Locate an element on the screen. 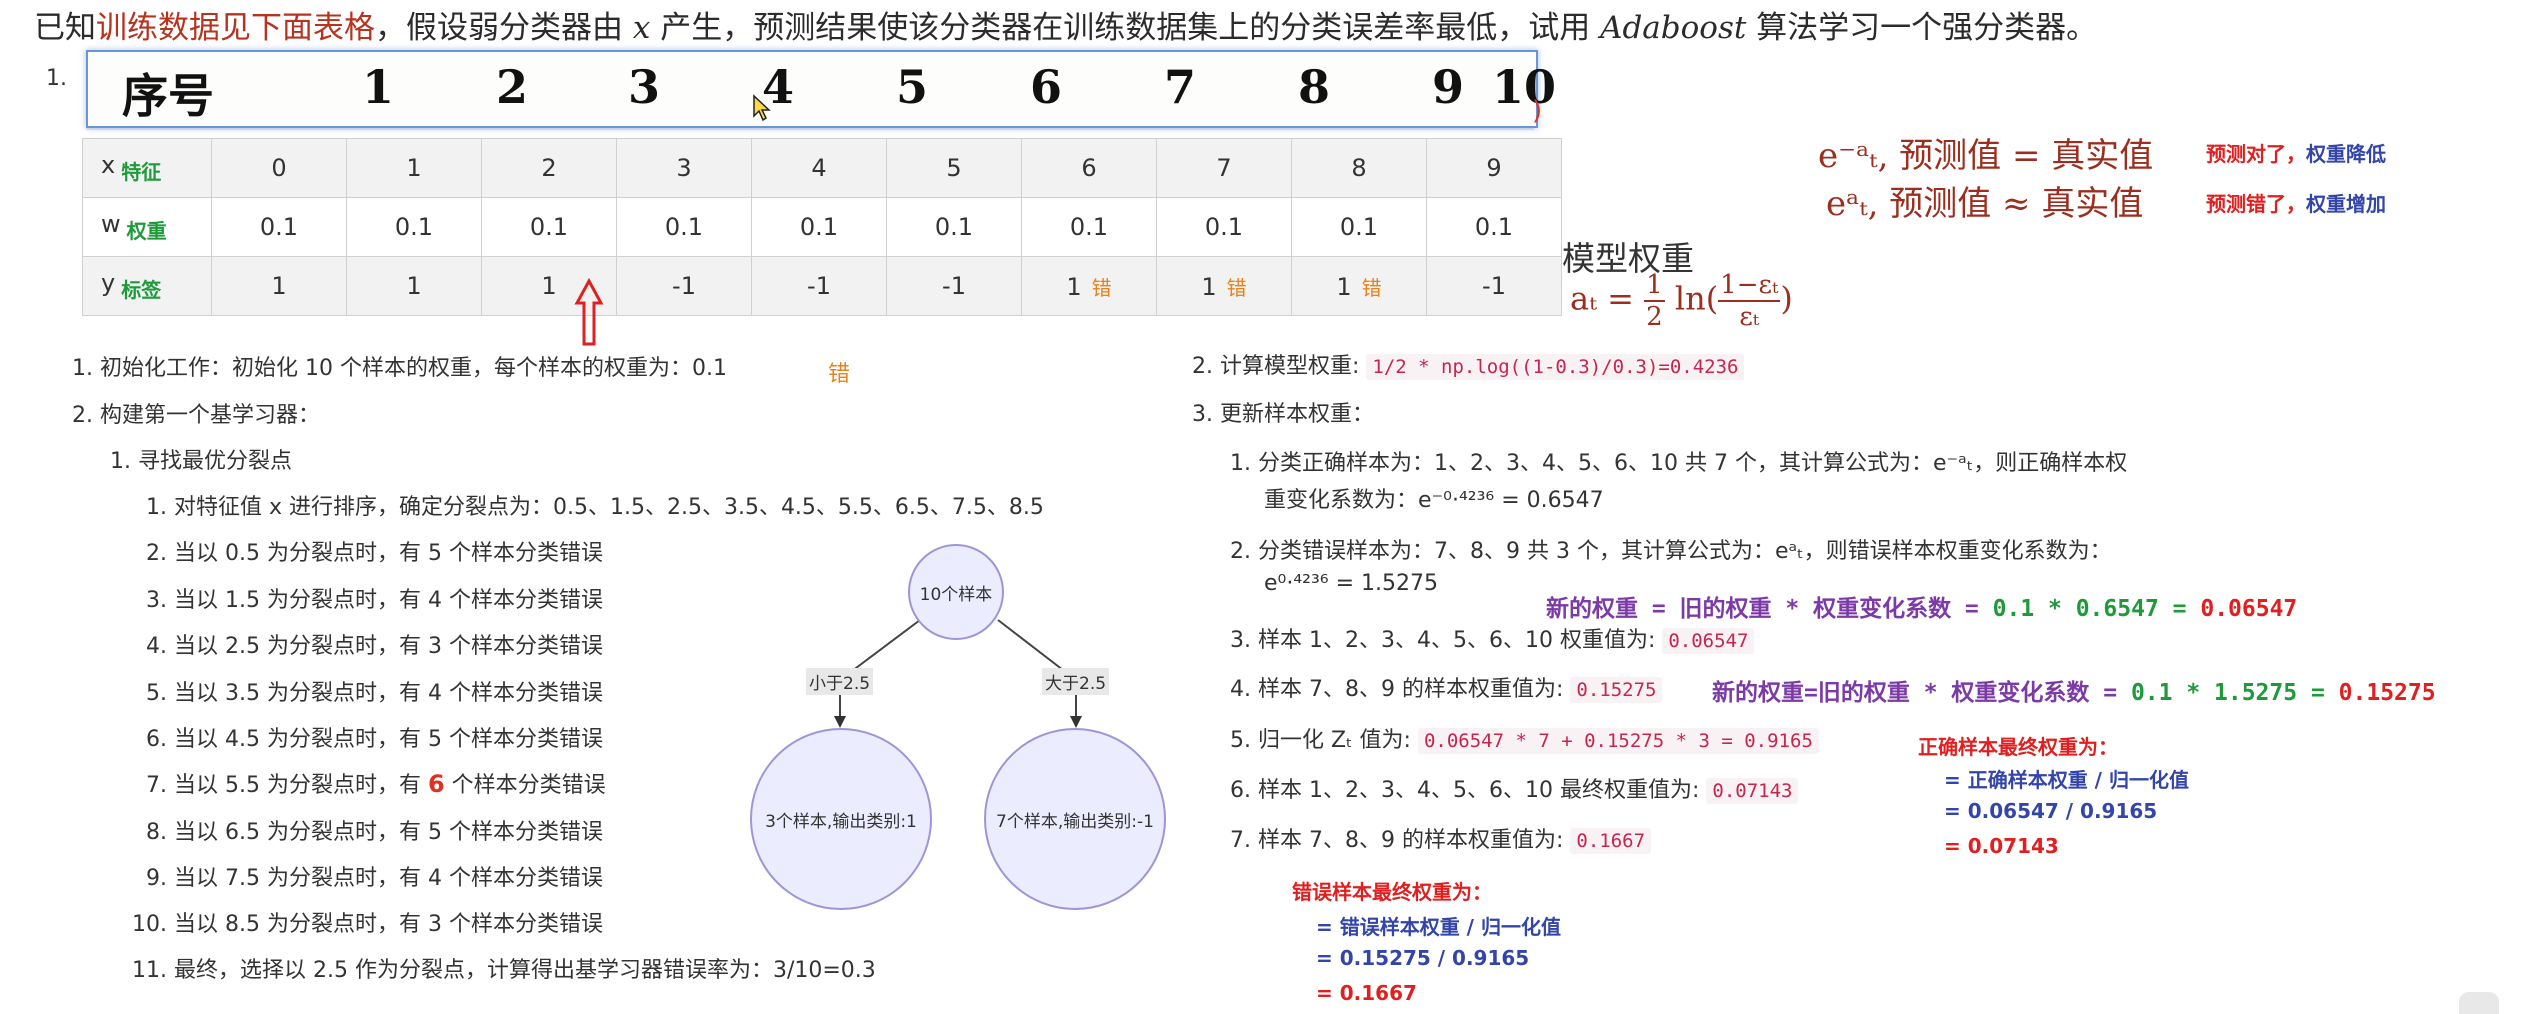  step-r3-2b: e⁰·⁴²³⁶ = 1.5275 is located at coordinates (1351, 583).